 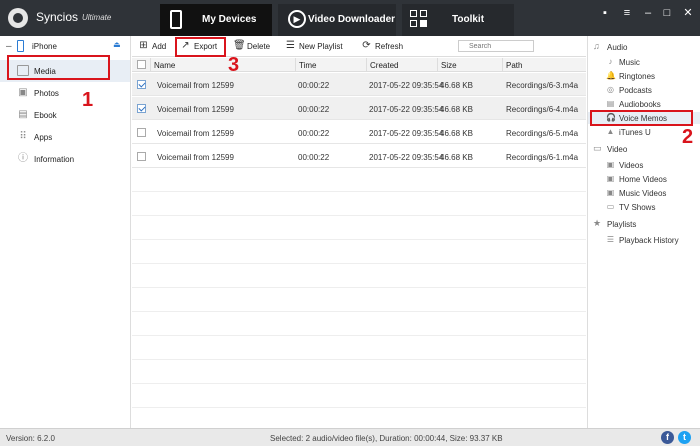 What do you see at coordinates (97, 17) in the screenshot?
I see `app-edition: Ultimate` at bounding box center [97, 17].